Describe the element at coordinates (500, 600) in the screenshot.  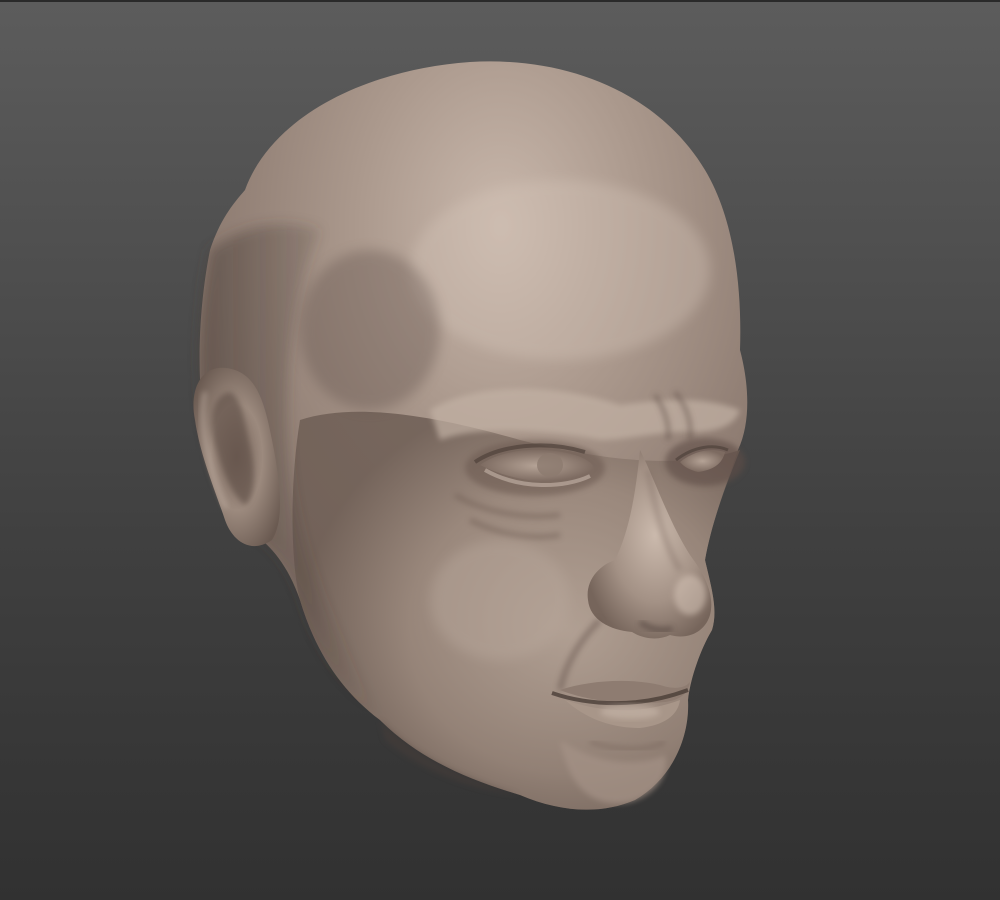
I see `cheek-highlight` at that location.